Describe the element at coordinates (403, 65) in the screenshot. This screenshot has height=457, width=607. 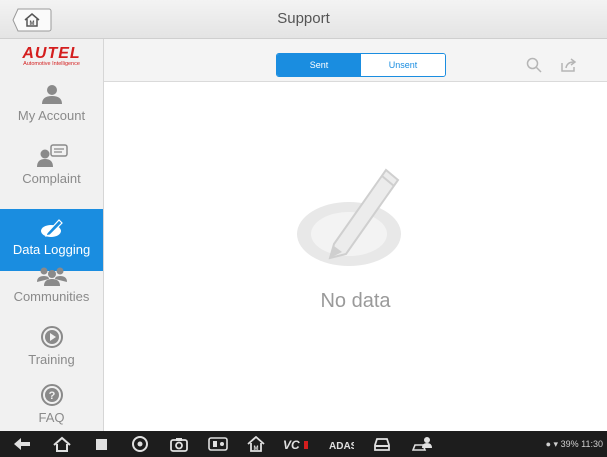
I see `tab-unsent: Unsent` at that location.